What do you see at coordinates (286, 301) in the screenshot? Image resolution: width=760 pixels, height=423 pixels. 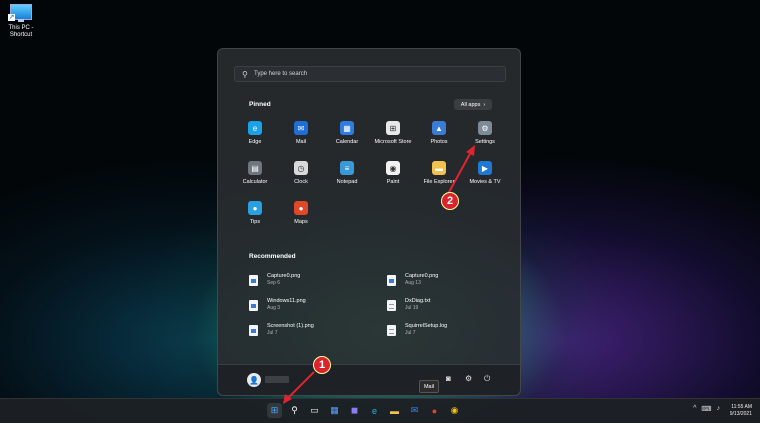 I see `recommended-file-name: Windows11.png` at bounding box center [286, 301].